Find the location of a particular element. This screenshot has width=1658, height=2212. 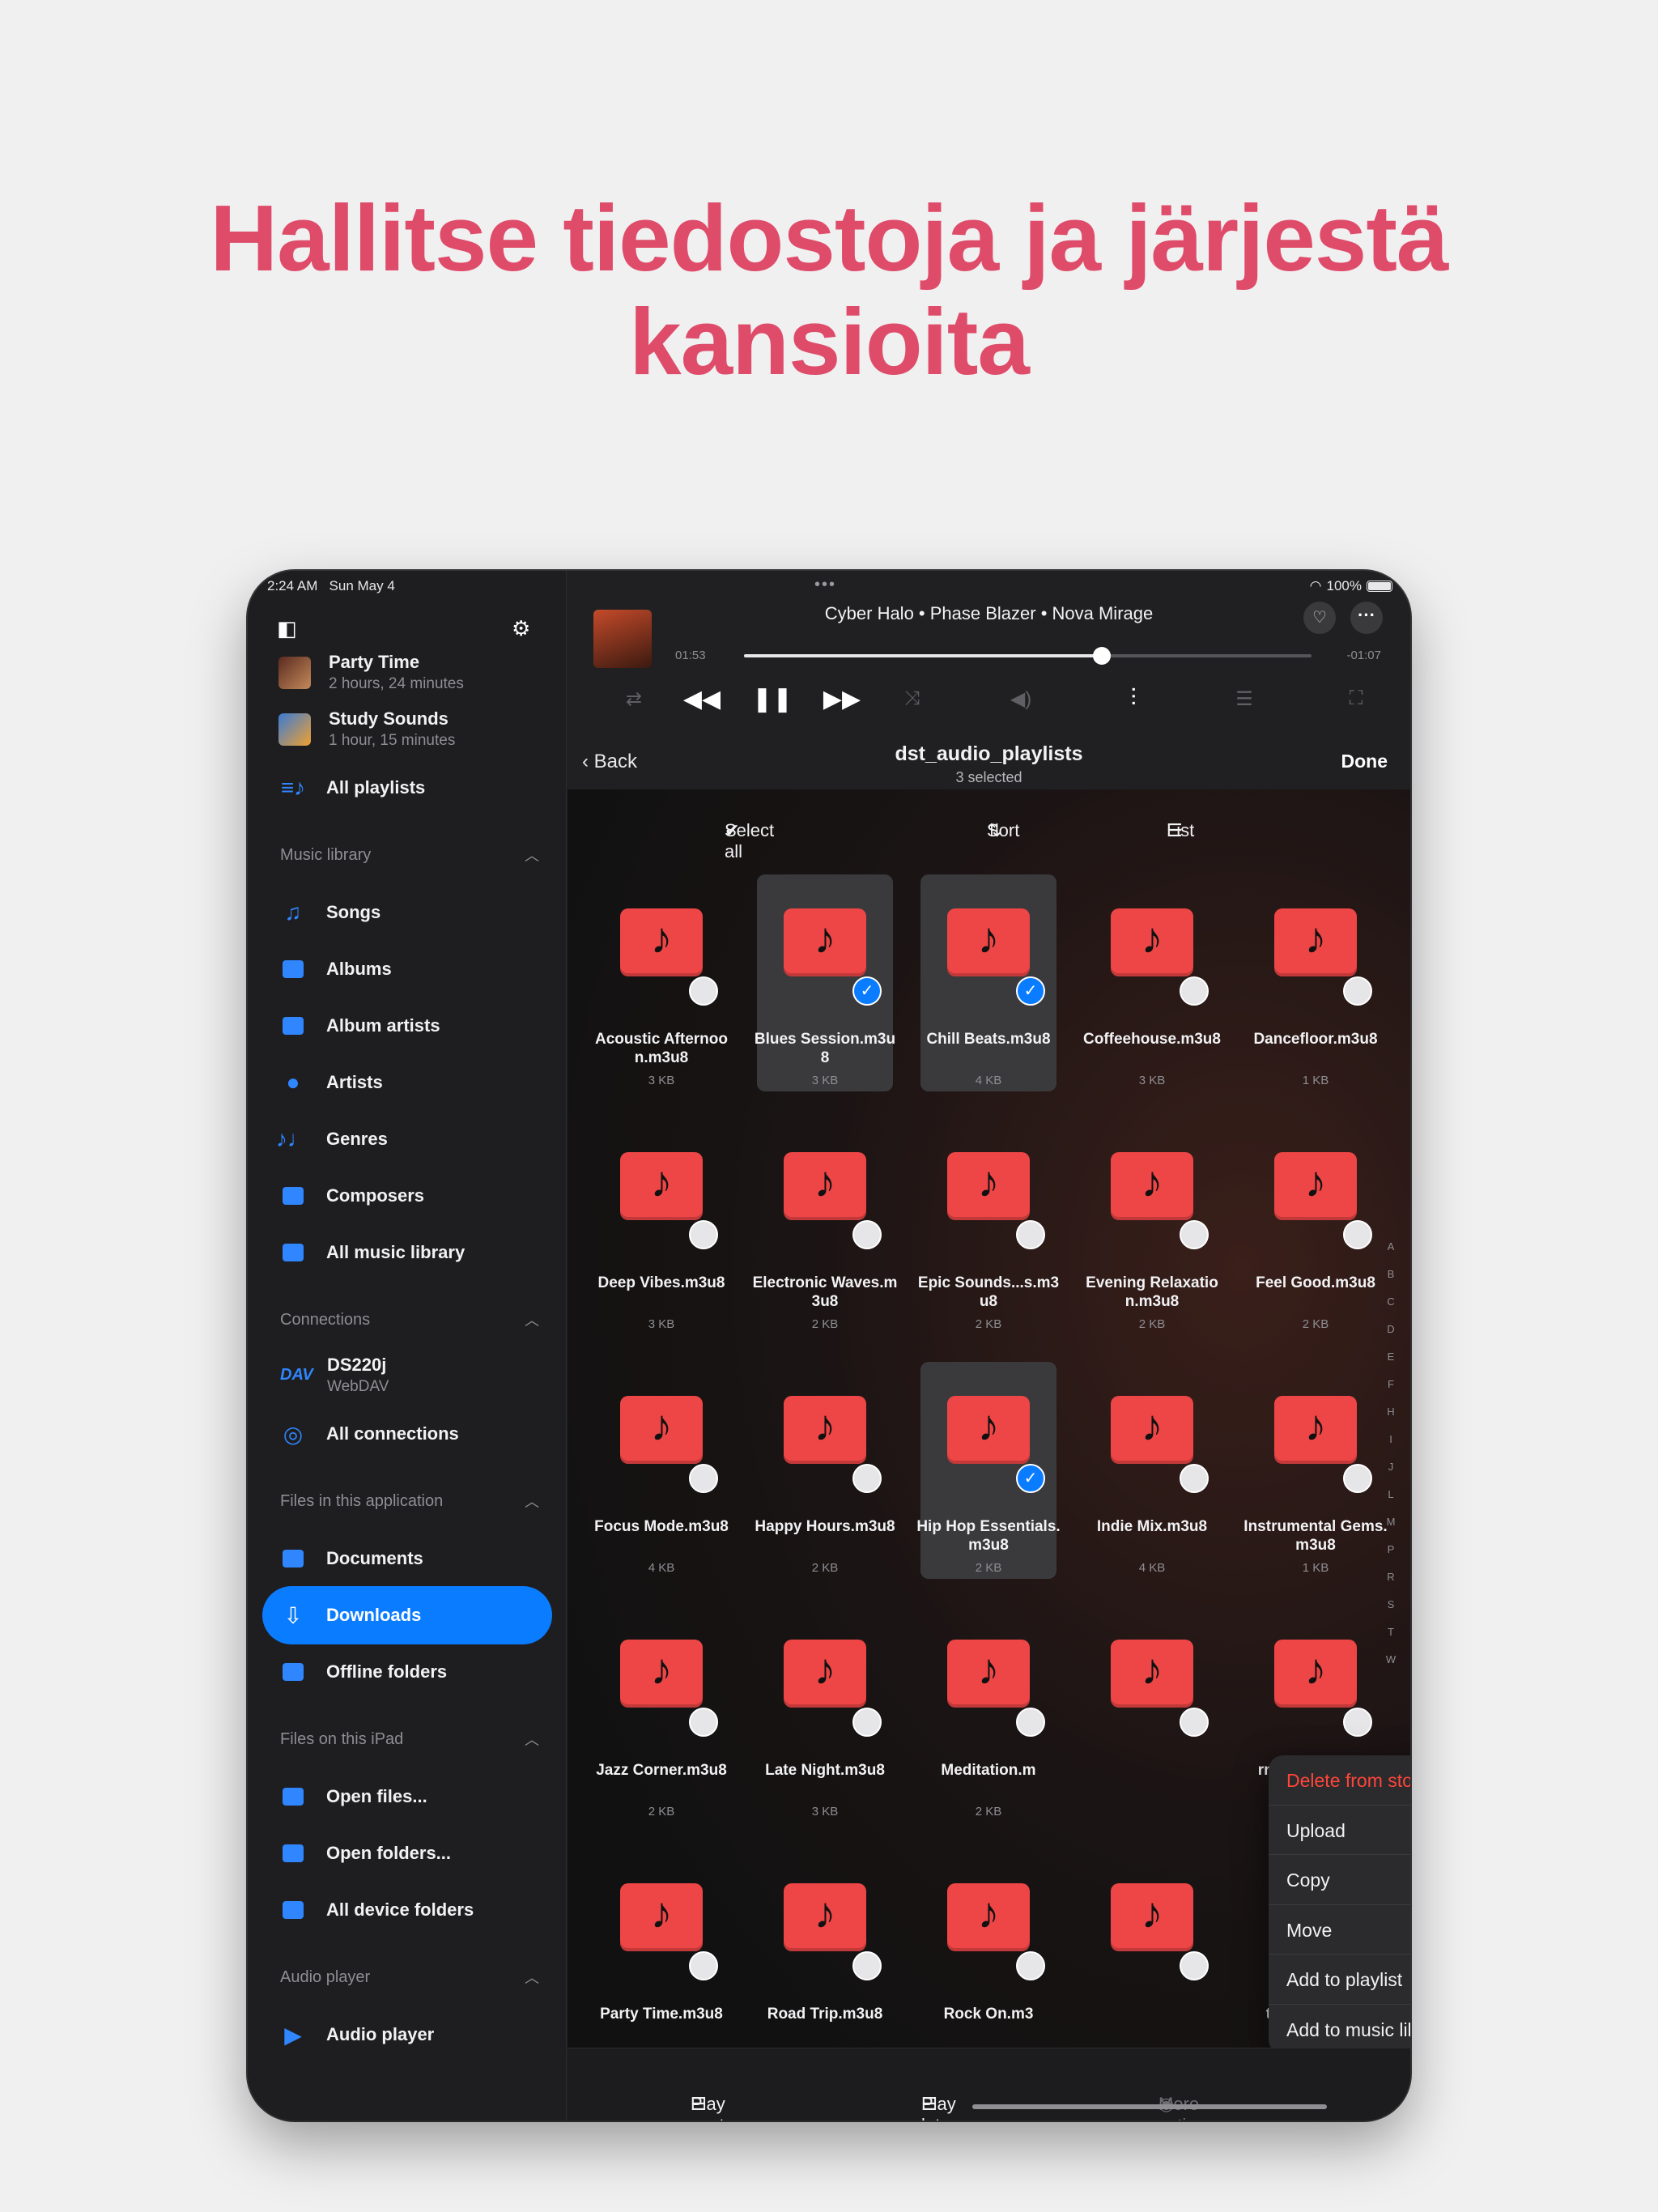

file-tile: ♪ Dancefloor.m3u8 1 KB is located at coordinates (1316, 983).